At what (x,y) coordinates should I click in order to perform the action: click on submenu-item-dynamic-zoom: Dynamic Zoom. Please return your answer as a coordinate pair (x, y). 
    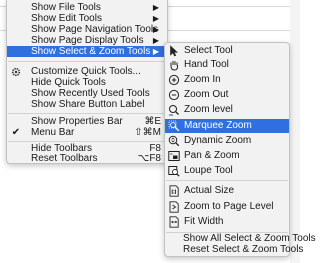
    Looking at the image, I should click on (227, 141).